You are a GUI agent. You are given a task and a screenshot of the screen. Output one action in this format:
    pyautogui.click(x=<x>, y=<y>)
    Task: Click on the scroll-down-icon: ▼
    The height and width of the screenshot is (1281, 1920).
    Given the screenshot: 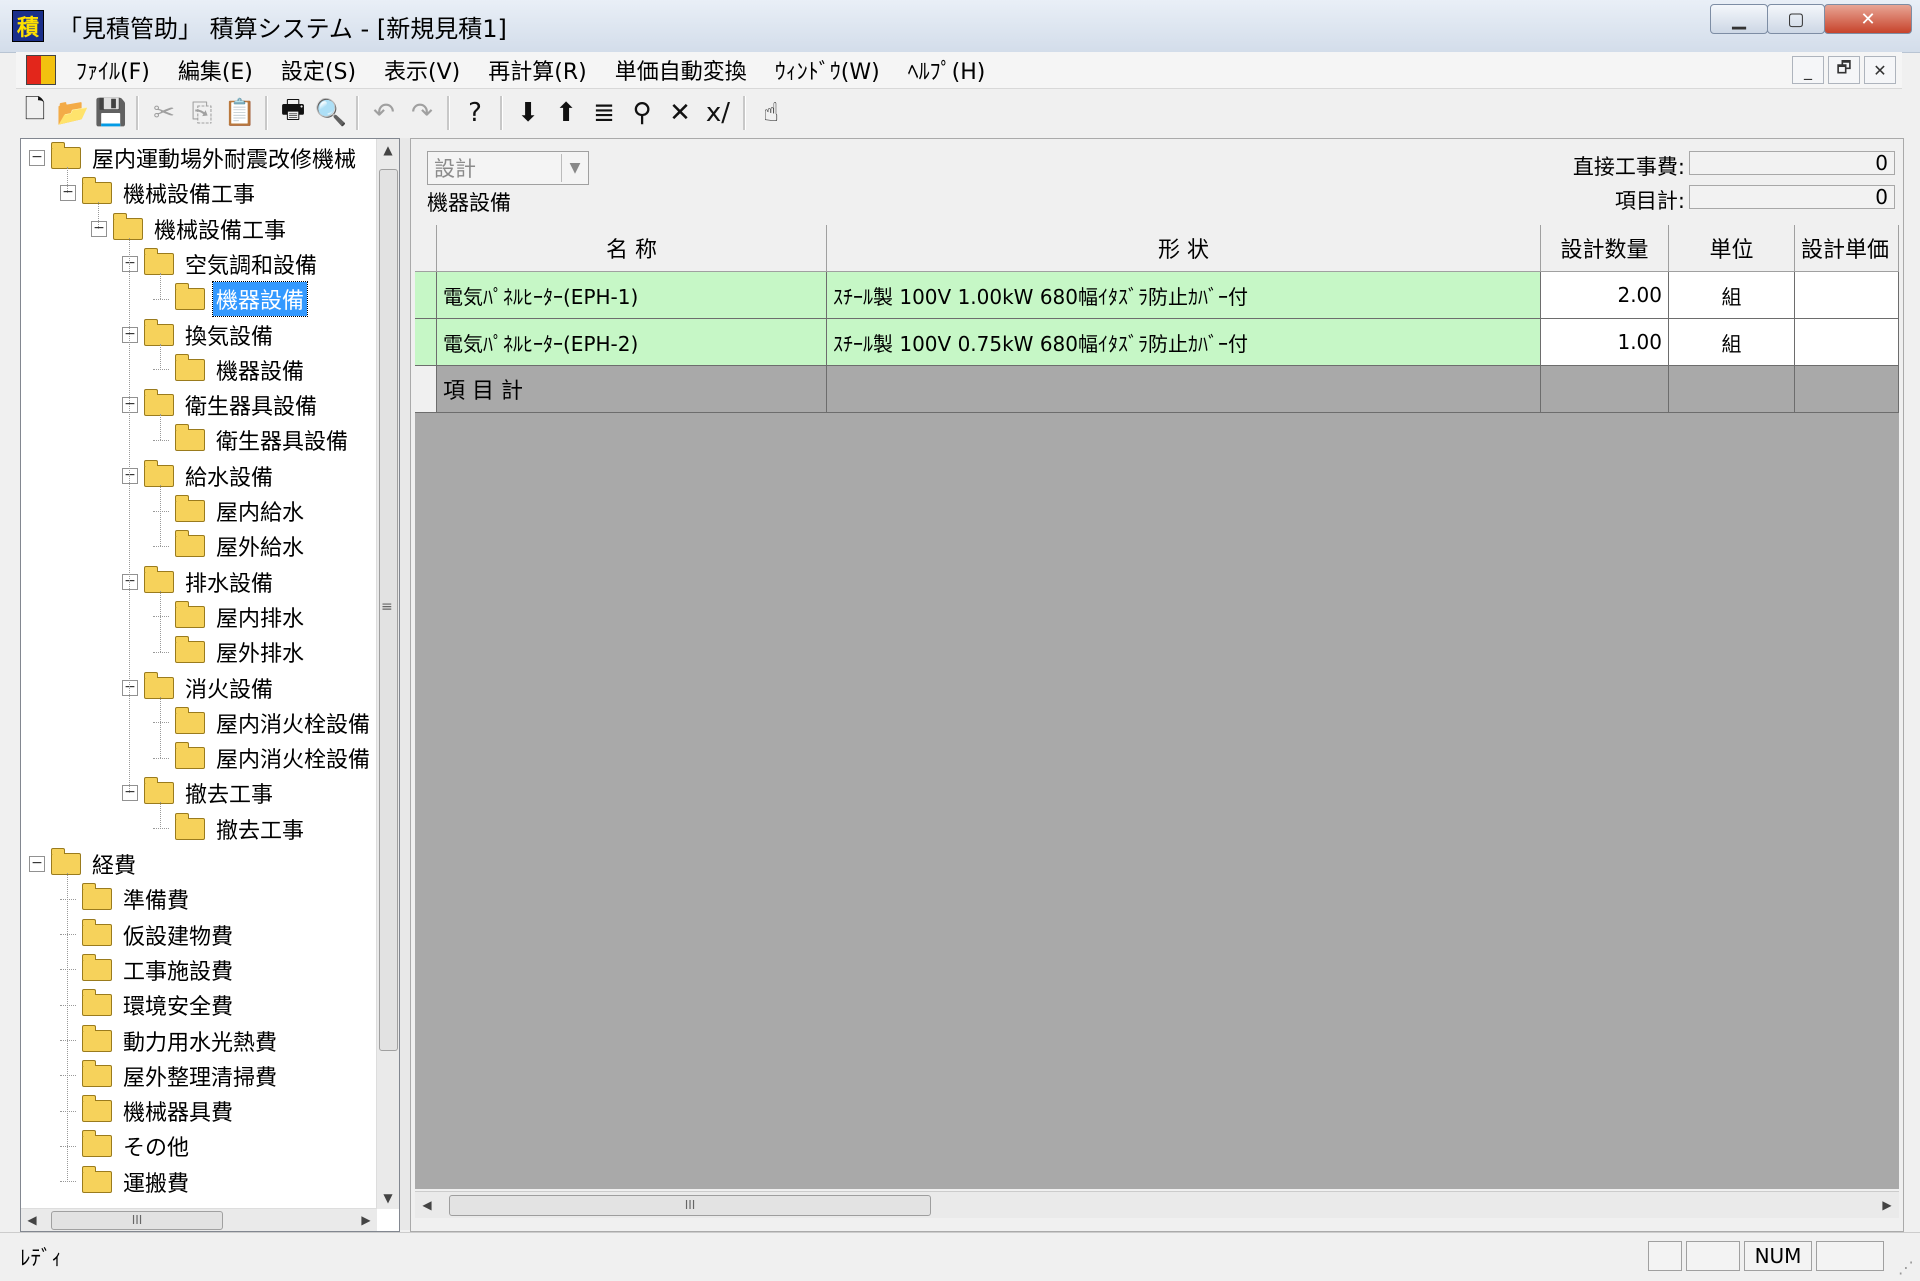 What is the action you would take?
    pyautogui.click(x=388, y=1198)
    